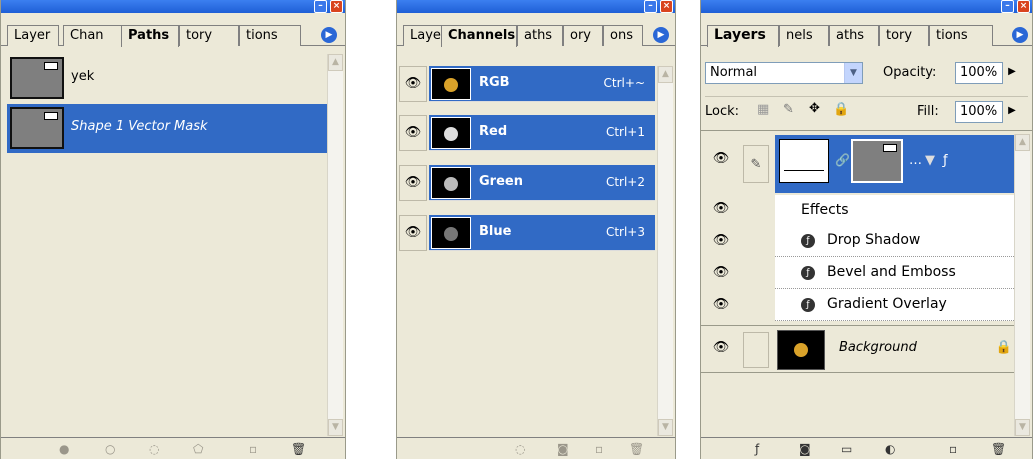 The image size is (1033, 459). I want to click on layers-scrollbar: ▲ ▼, so click(1022, 285).